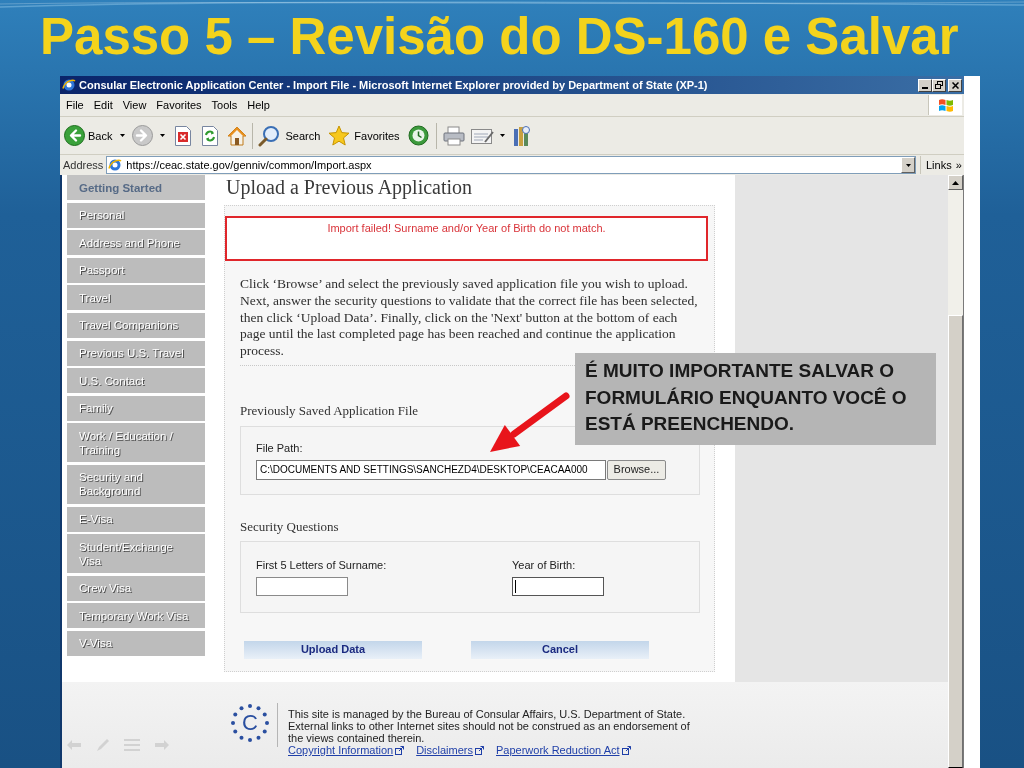 This screenshot has width=1024, height=768. What do you see at coordinates (134, 105) in the screenshot?
I see `menu-item: View` at bounding box center [134, 105].